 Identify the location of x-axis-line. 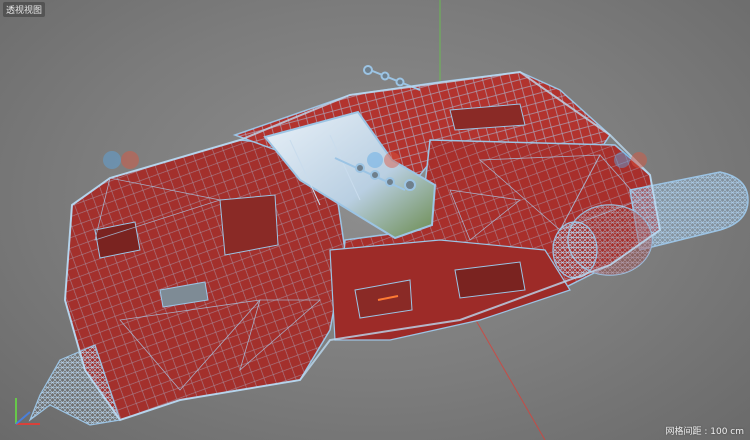
(507, 374).